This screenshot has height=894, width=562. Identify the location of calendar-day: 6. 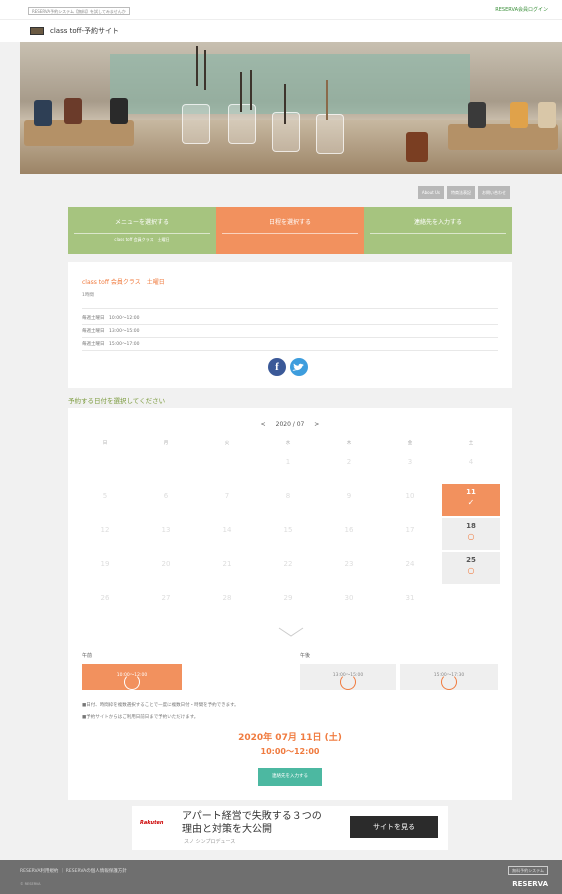
(166, 500).